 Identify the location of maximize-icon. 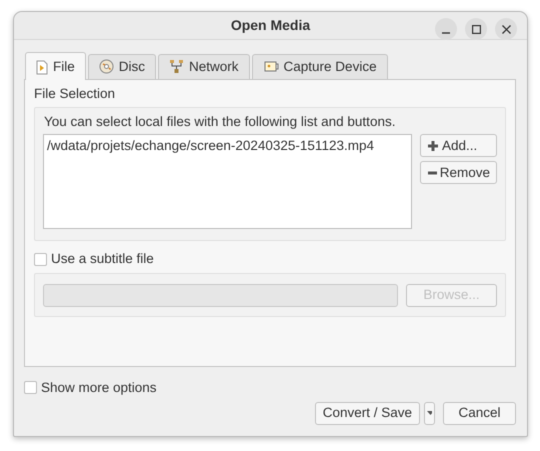
(476, 29).